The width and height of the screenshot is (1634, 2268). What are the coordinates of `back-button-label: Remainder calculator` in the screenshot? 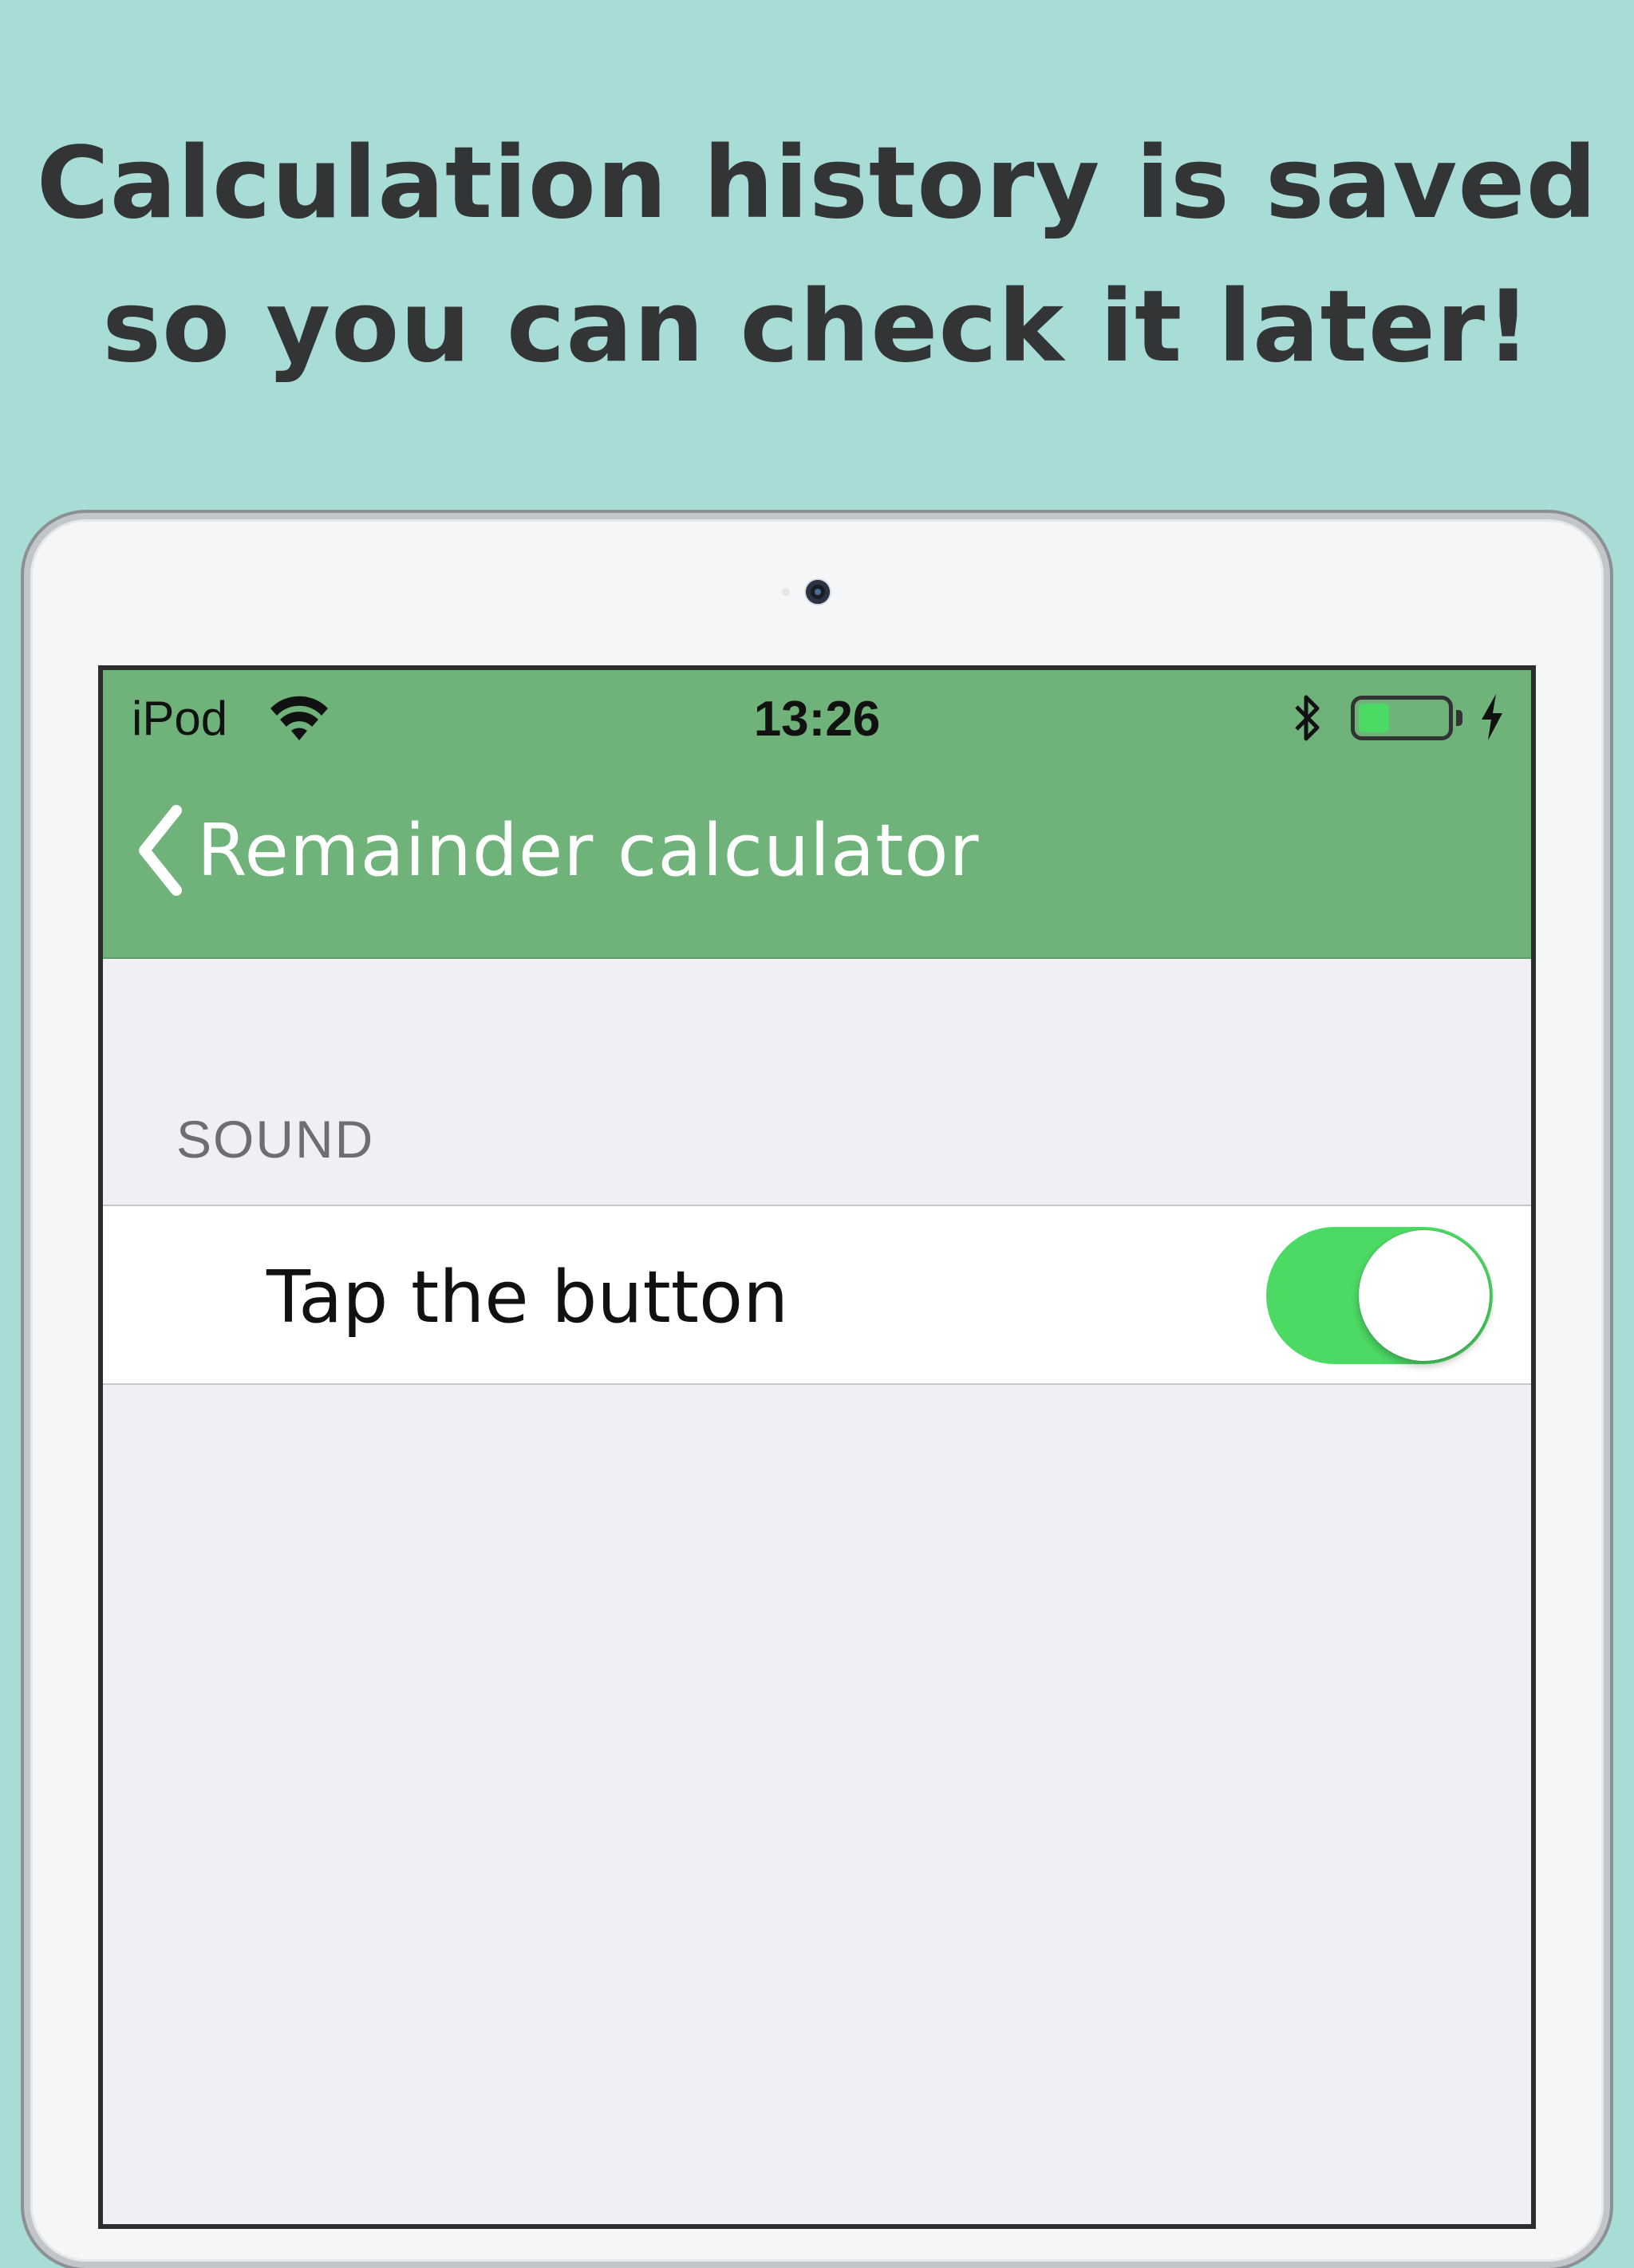 It's located at (588, 850).